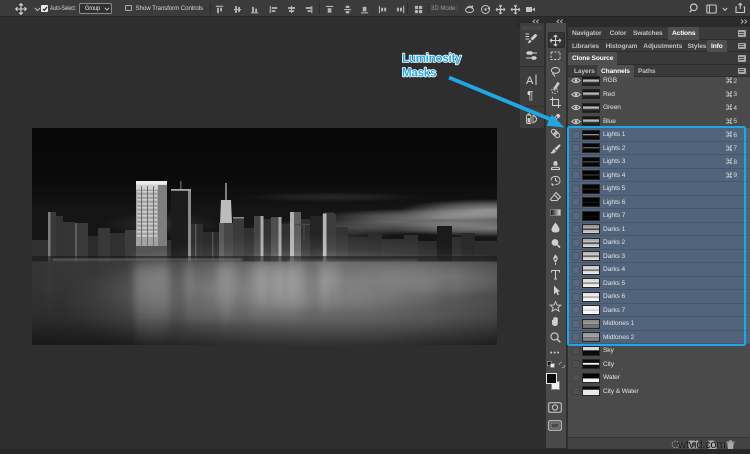  I want to click on svg-text: Luminosity, so click(432, 59).